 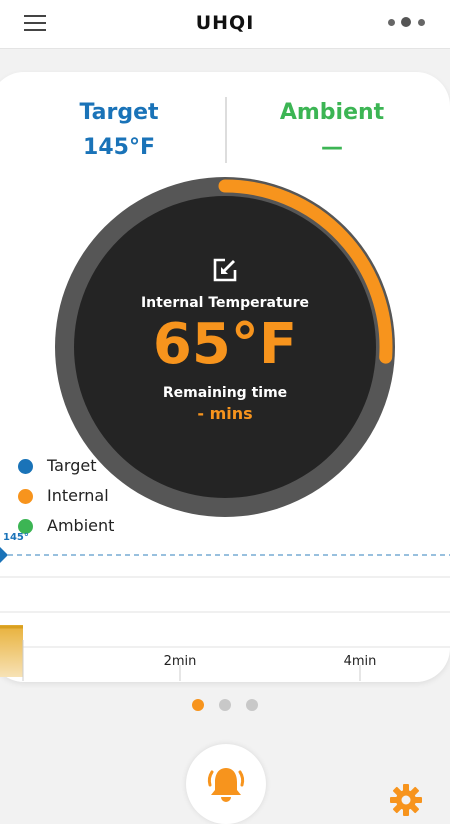 I want to click on page-indicator, so click(x=225, y=706).